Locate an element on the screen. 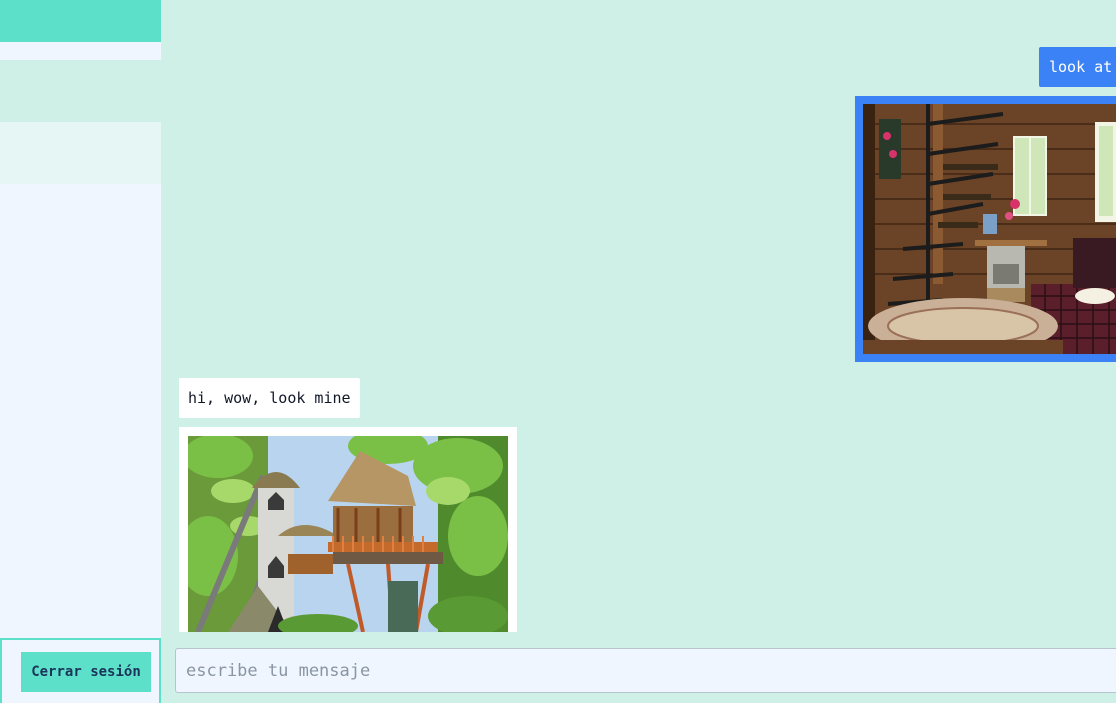 The height and width of the screenshot is (703, 1116). outgoing-message-bubble: look at is located at coordinates (1077, 67).